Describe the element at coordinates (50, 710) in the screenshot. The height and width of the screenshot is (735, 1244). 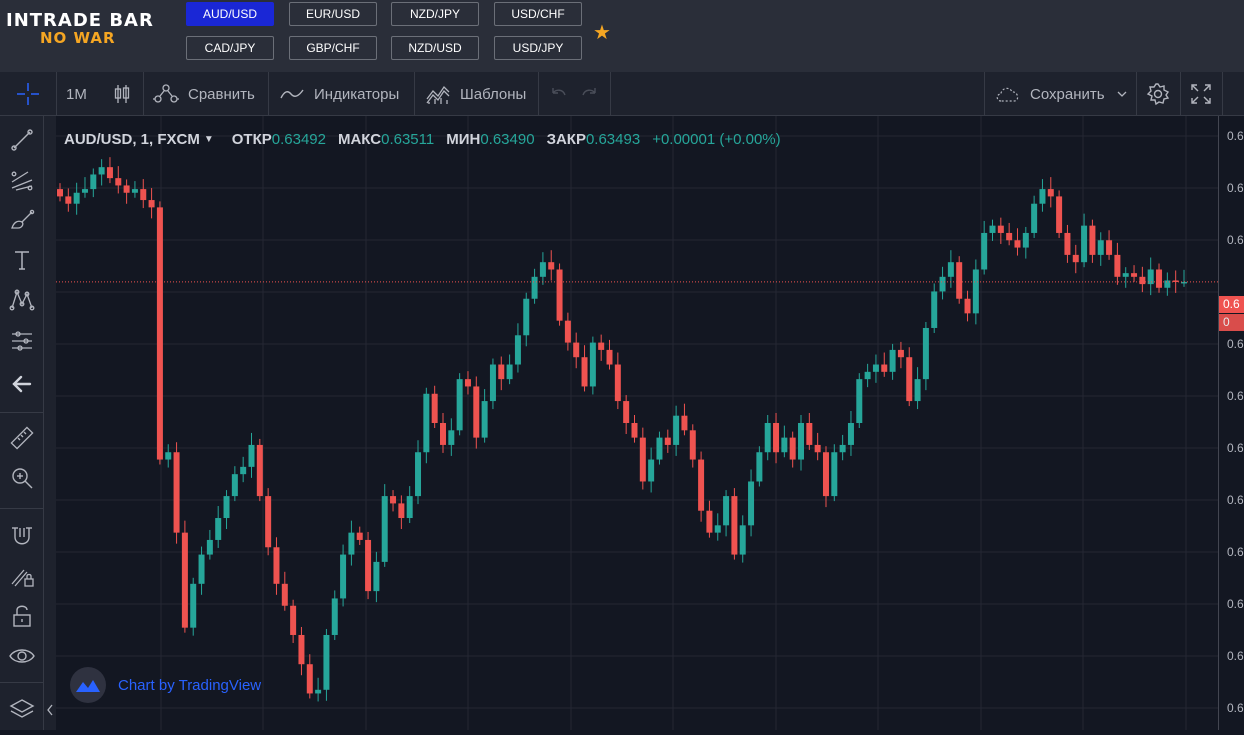
I see `collapse-sidebar-icon` at that location.